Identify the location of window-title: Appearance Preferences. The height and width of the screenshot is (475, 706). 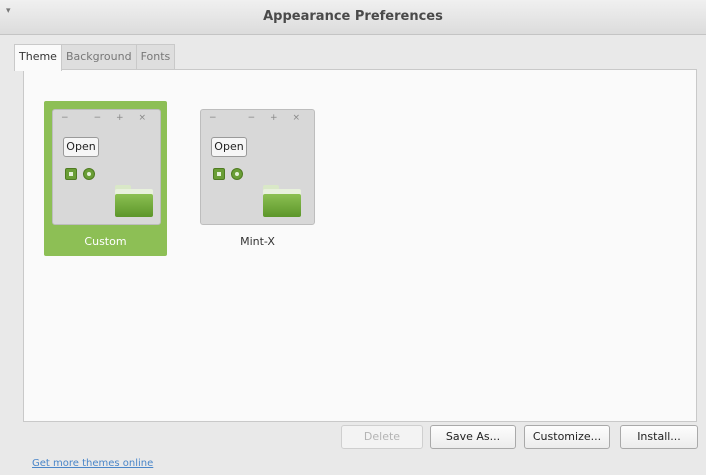
(353, 16).